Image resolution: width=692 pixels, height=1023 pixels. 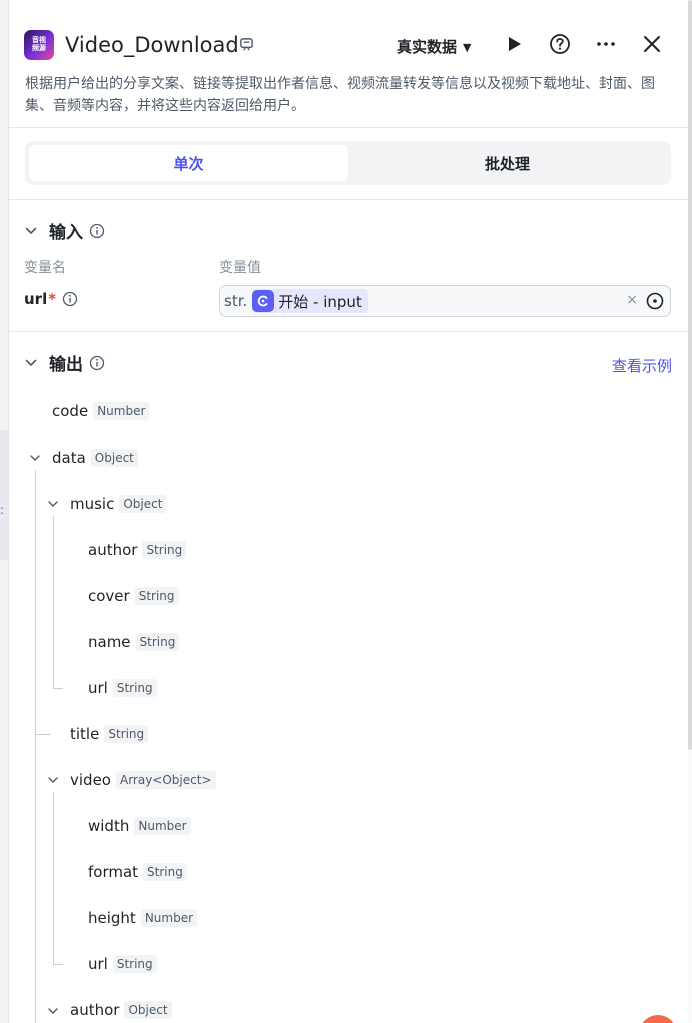 I want to click on tree-item-data: data Object, so click(x=95, y=458).